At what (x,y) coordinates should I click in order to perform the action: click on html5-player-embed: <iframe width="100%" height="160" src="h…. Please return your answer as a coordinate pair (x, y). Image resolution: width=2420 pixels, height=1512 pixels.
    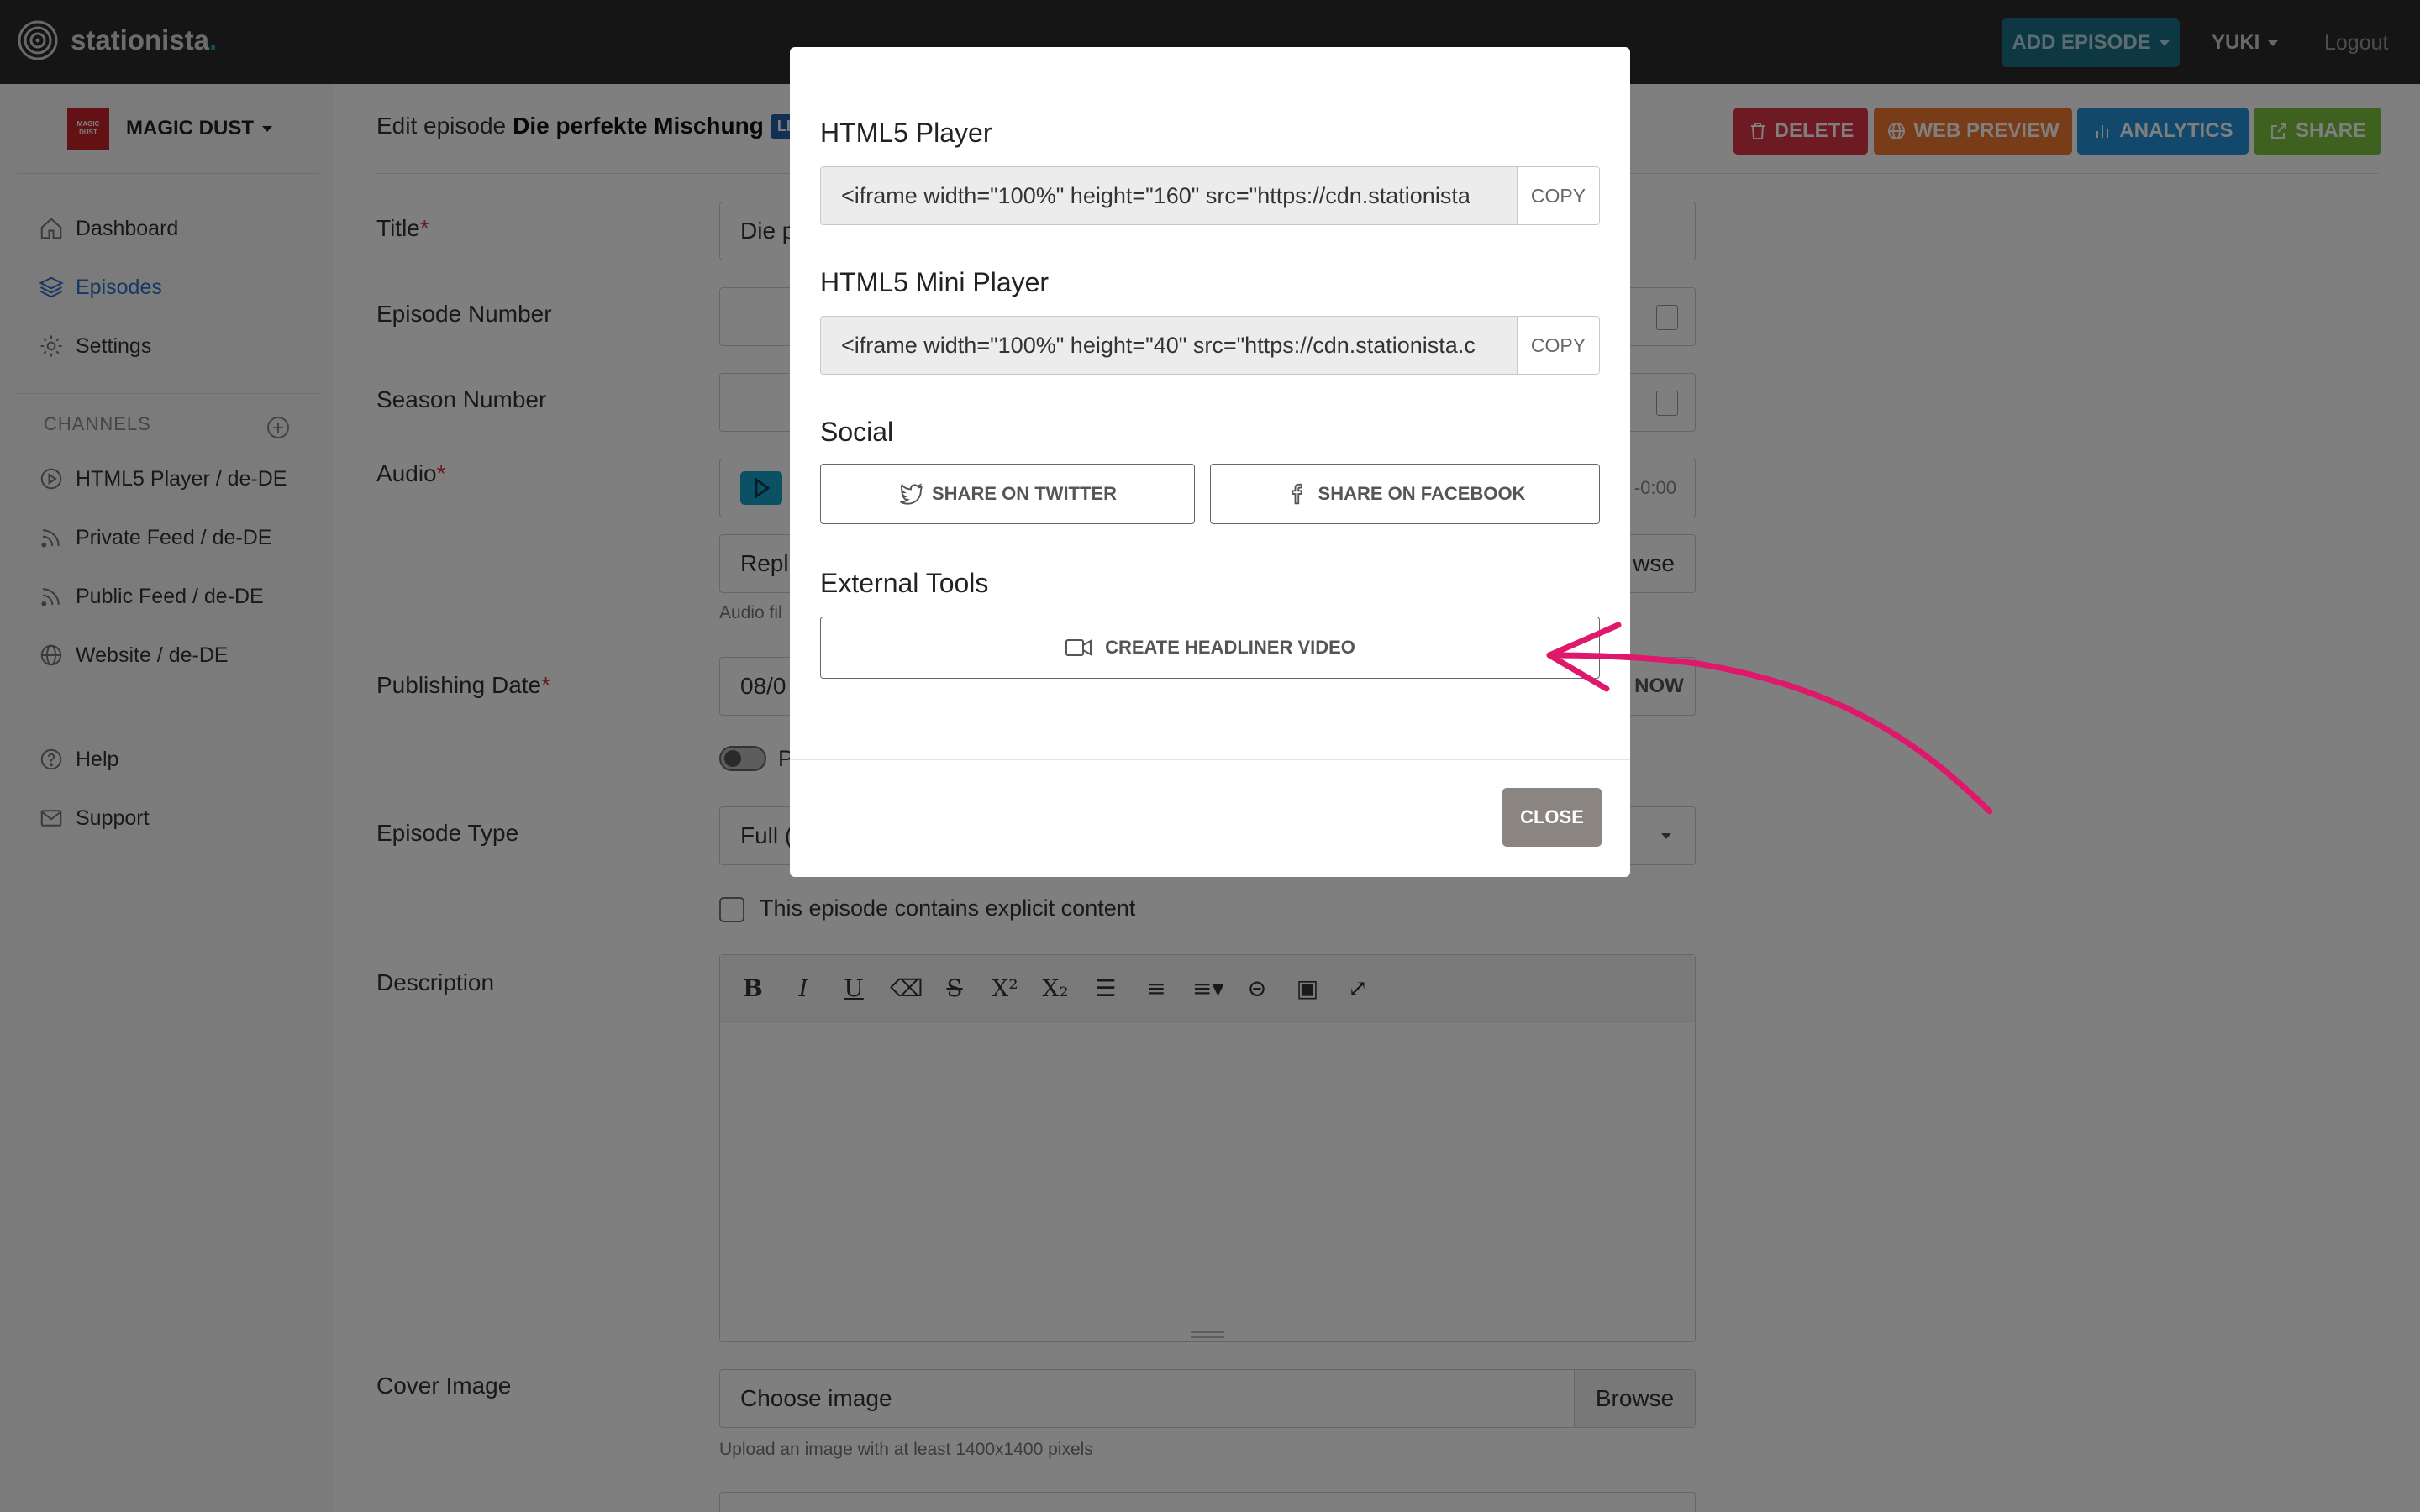
    Looking at the image, I should click on (1210, 195).